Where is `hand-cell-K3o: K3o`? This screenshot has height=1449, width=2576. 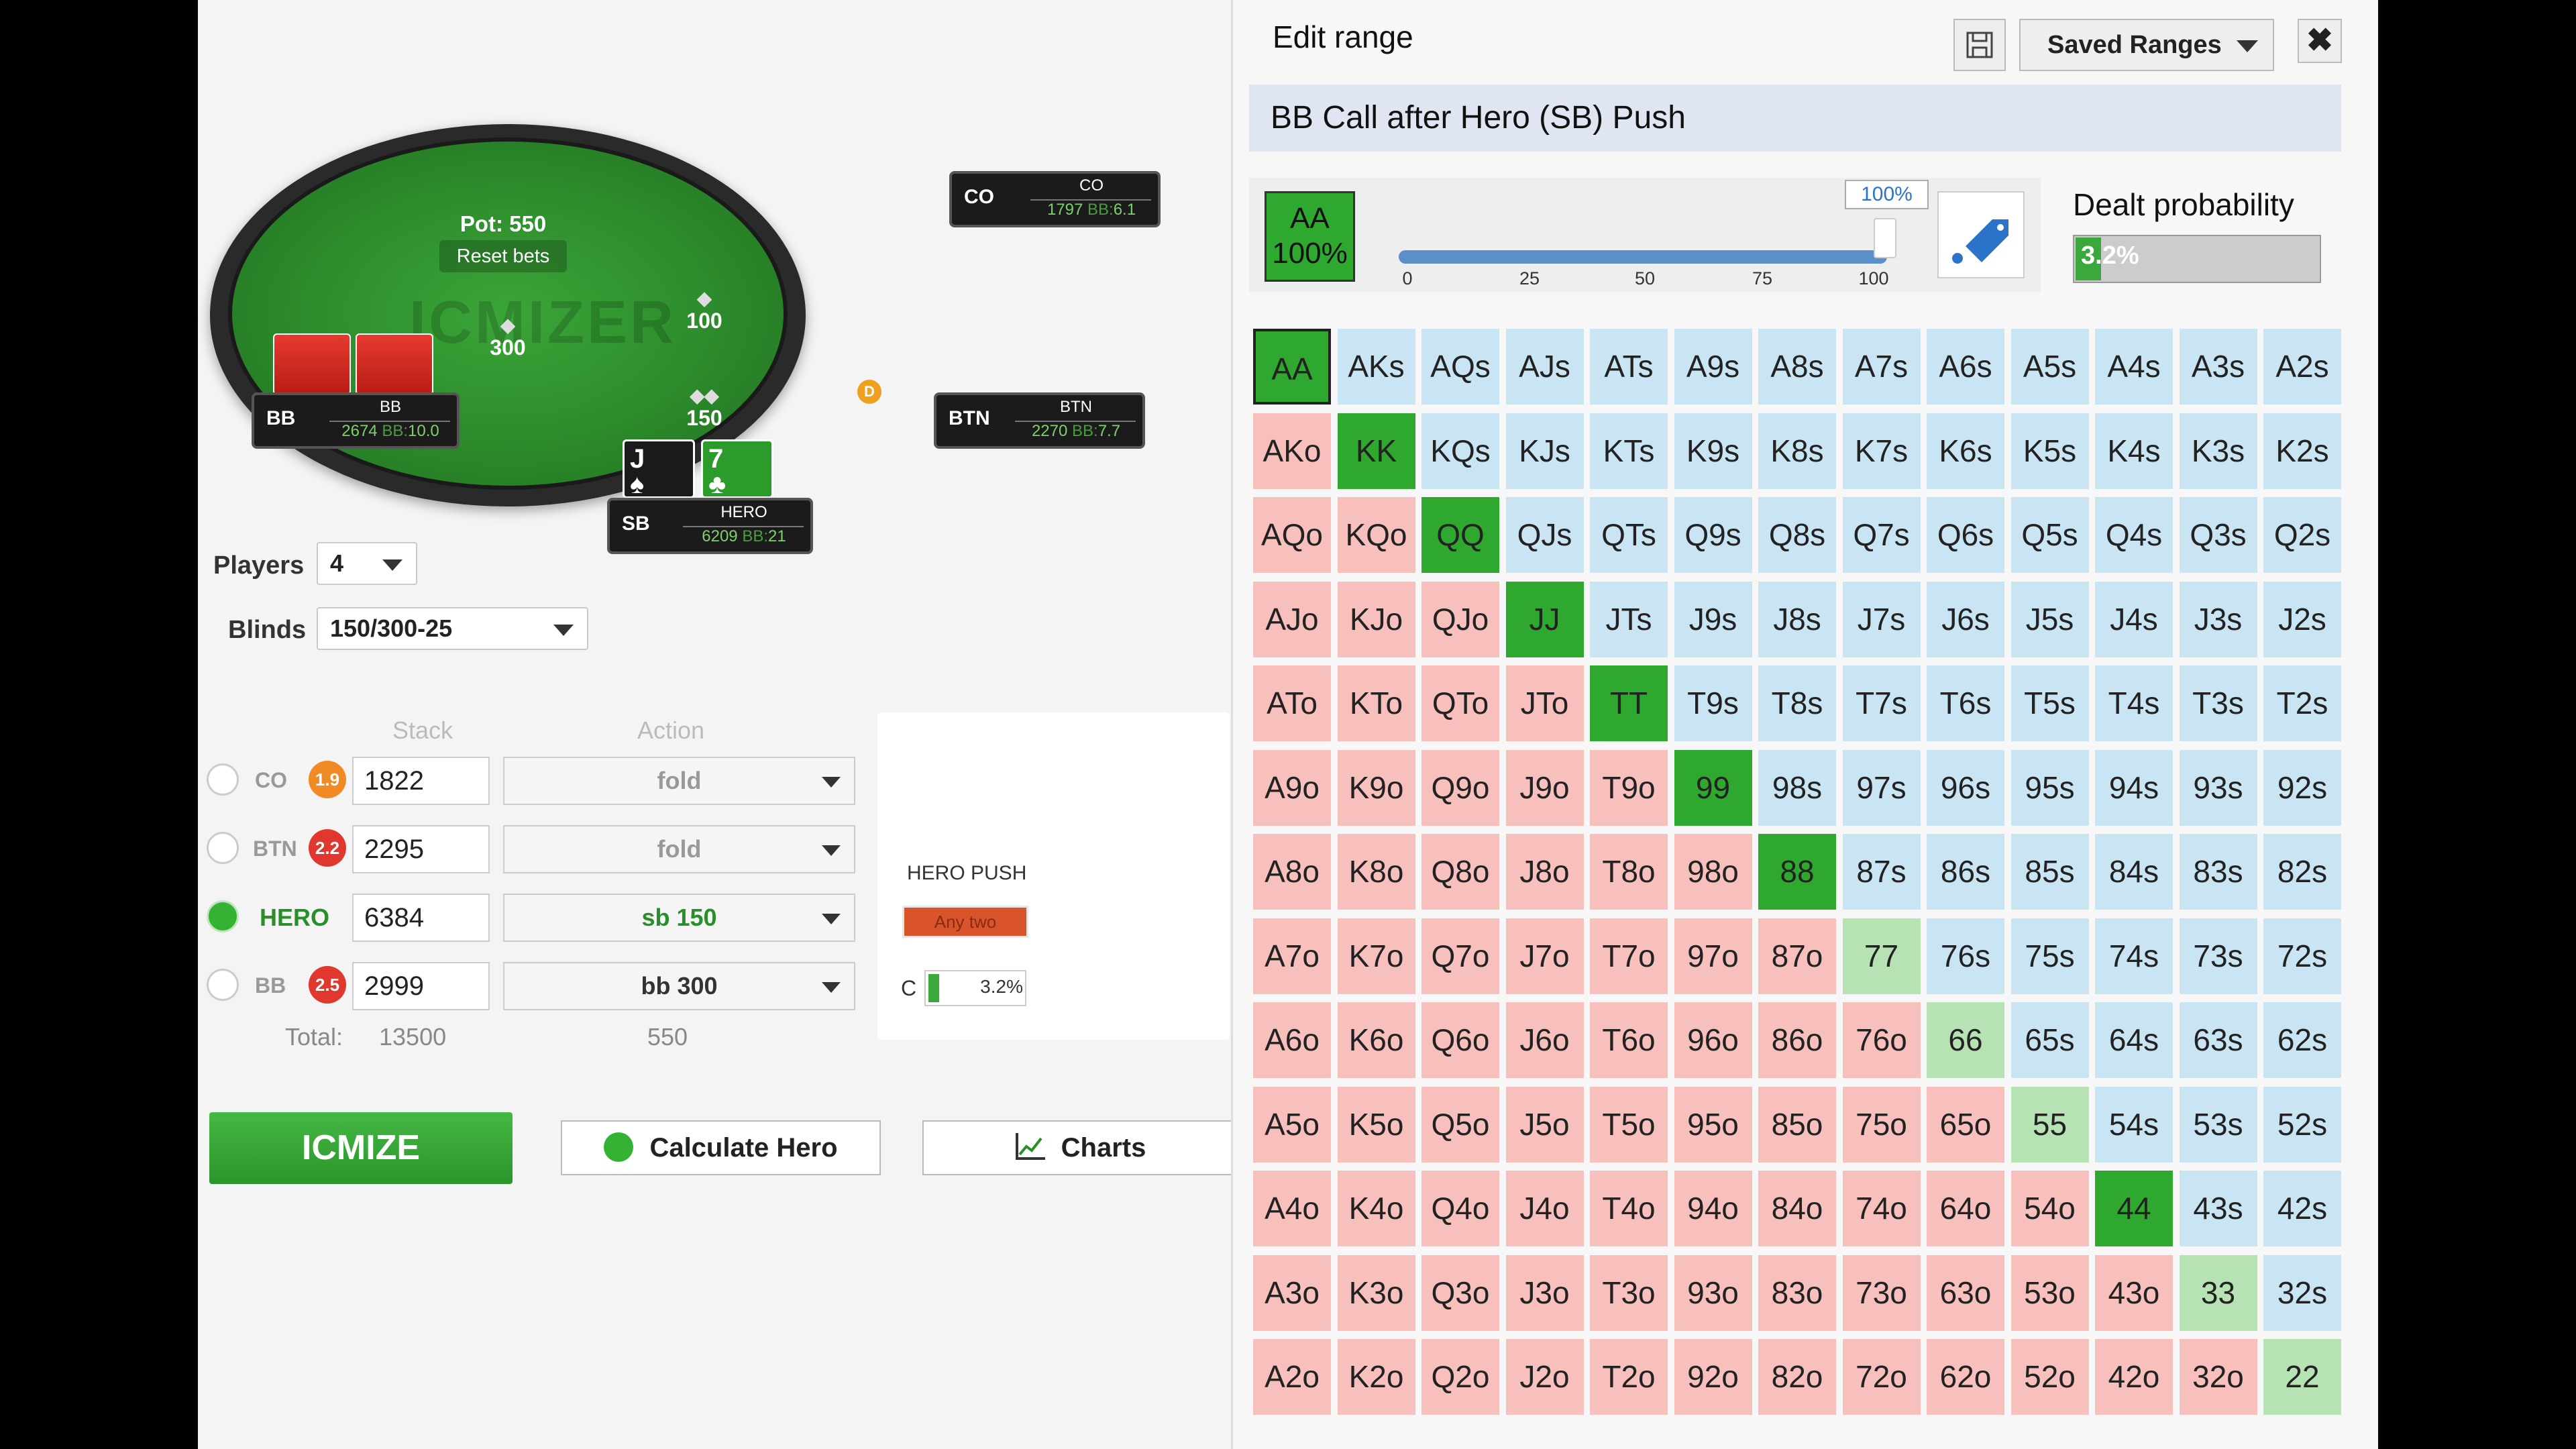 hand-cell-K3o: K3o is located at coordinates (1376, 1292).